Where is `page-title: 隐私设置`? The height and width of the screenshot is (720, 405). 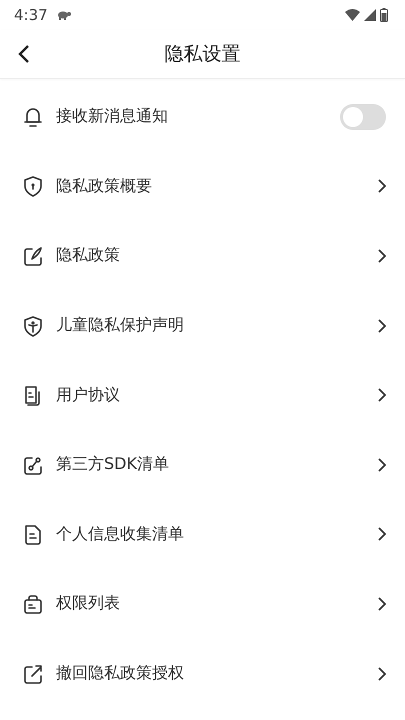
page-title: 隐私设置 is located at coordinates (202, 54).